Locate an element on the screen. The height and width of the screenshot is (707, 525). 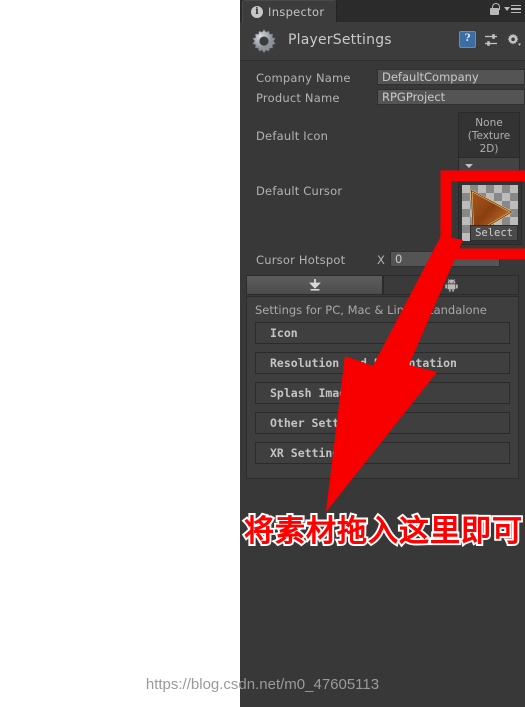
cursor-hotspot-x-label: X is located at coordinates (381, 260).